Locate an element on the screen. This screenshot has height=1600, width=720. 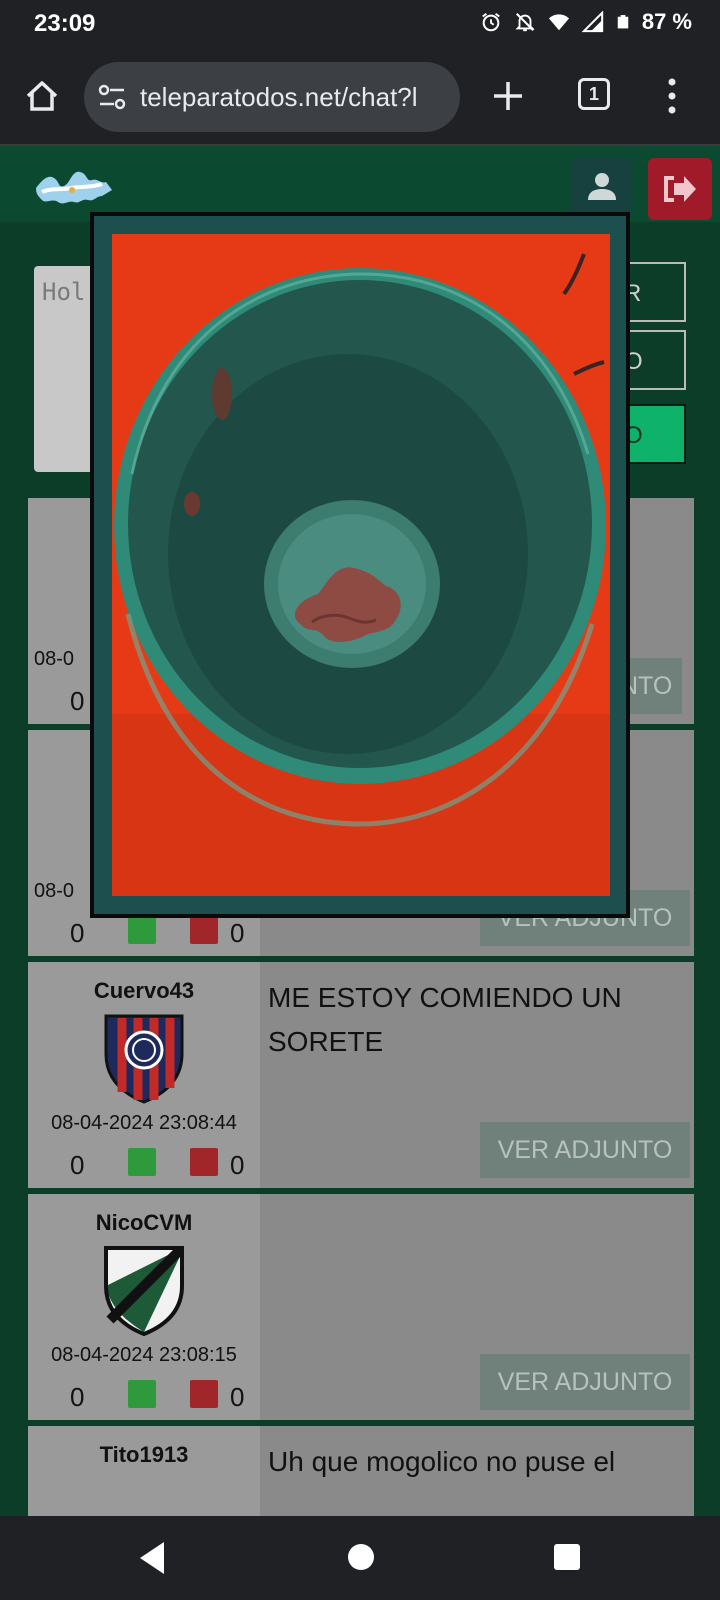
system-nav-bar is located at coordinates (360, 1558).